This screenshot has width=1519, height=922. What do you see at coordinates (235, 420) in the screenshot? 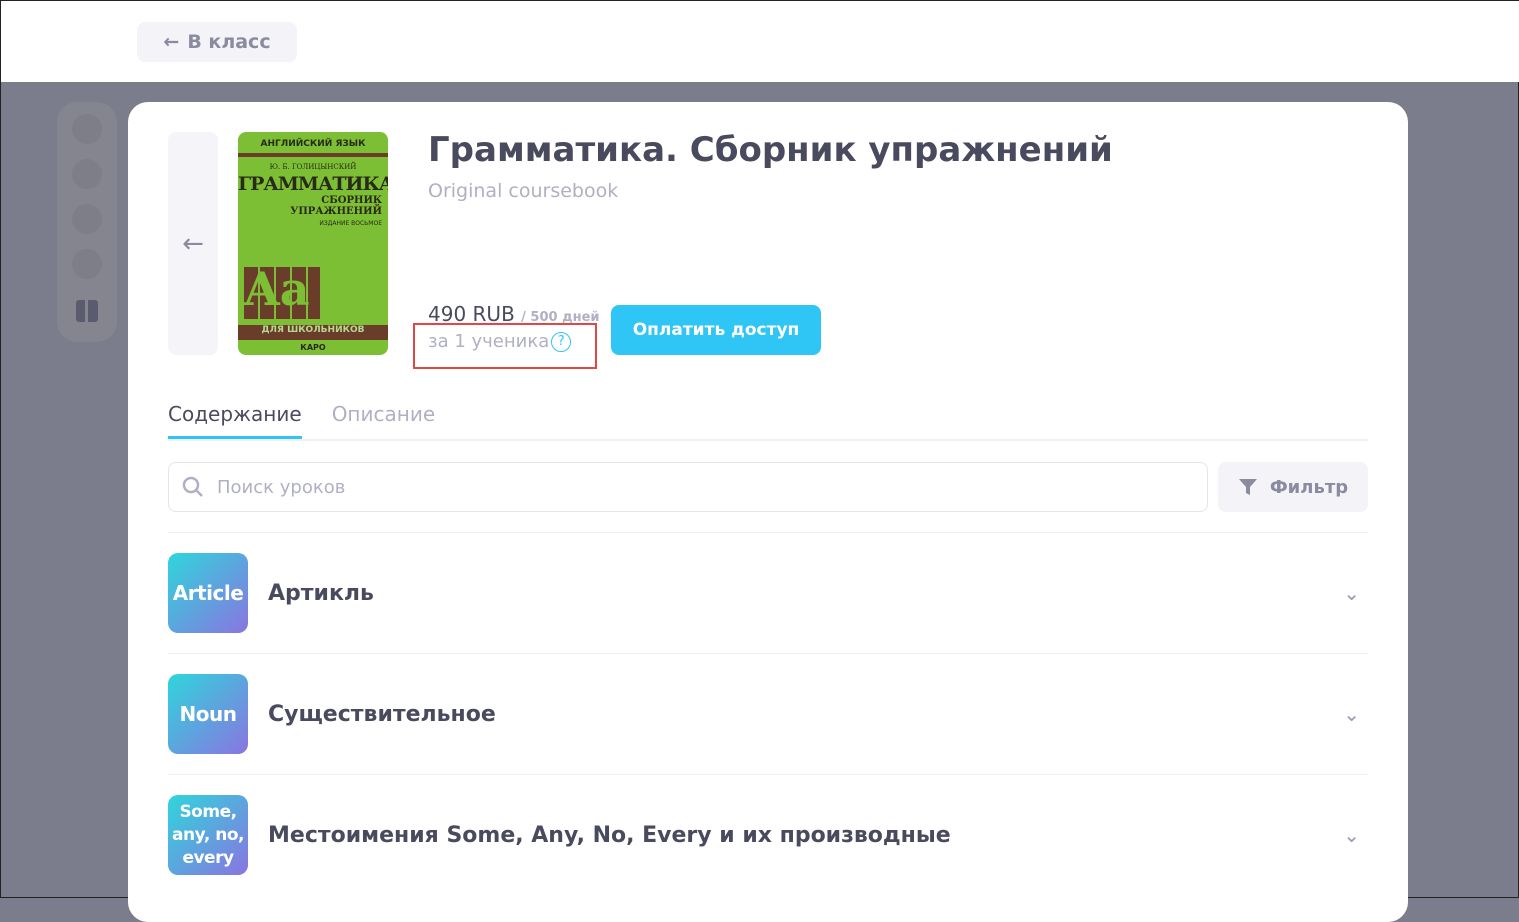
I see `tab-contents: Содержание` at bounding box center [235, 420].